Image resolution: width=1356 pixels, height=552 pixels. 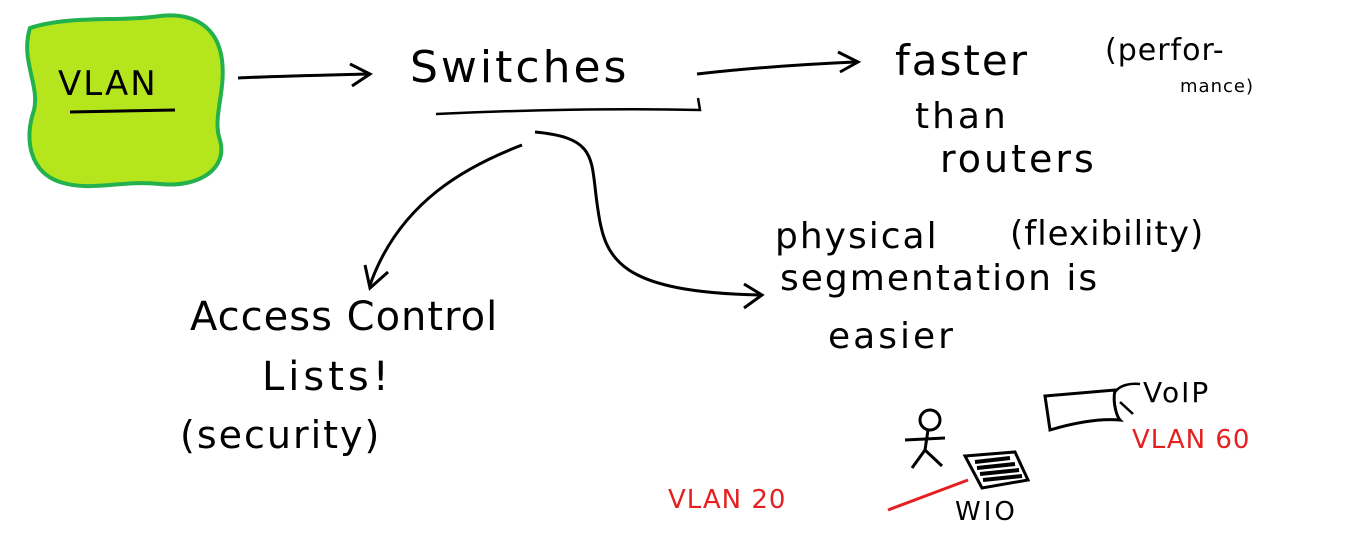 What do you see at coordinates (1107, 234) in the screenshot?
I see `flexibility-text: (flexibility)` at bounding box center [1107, 234].